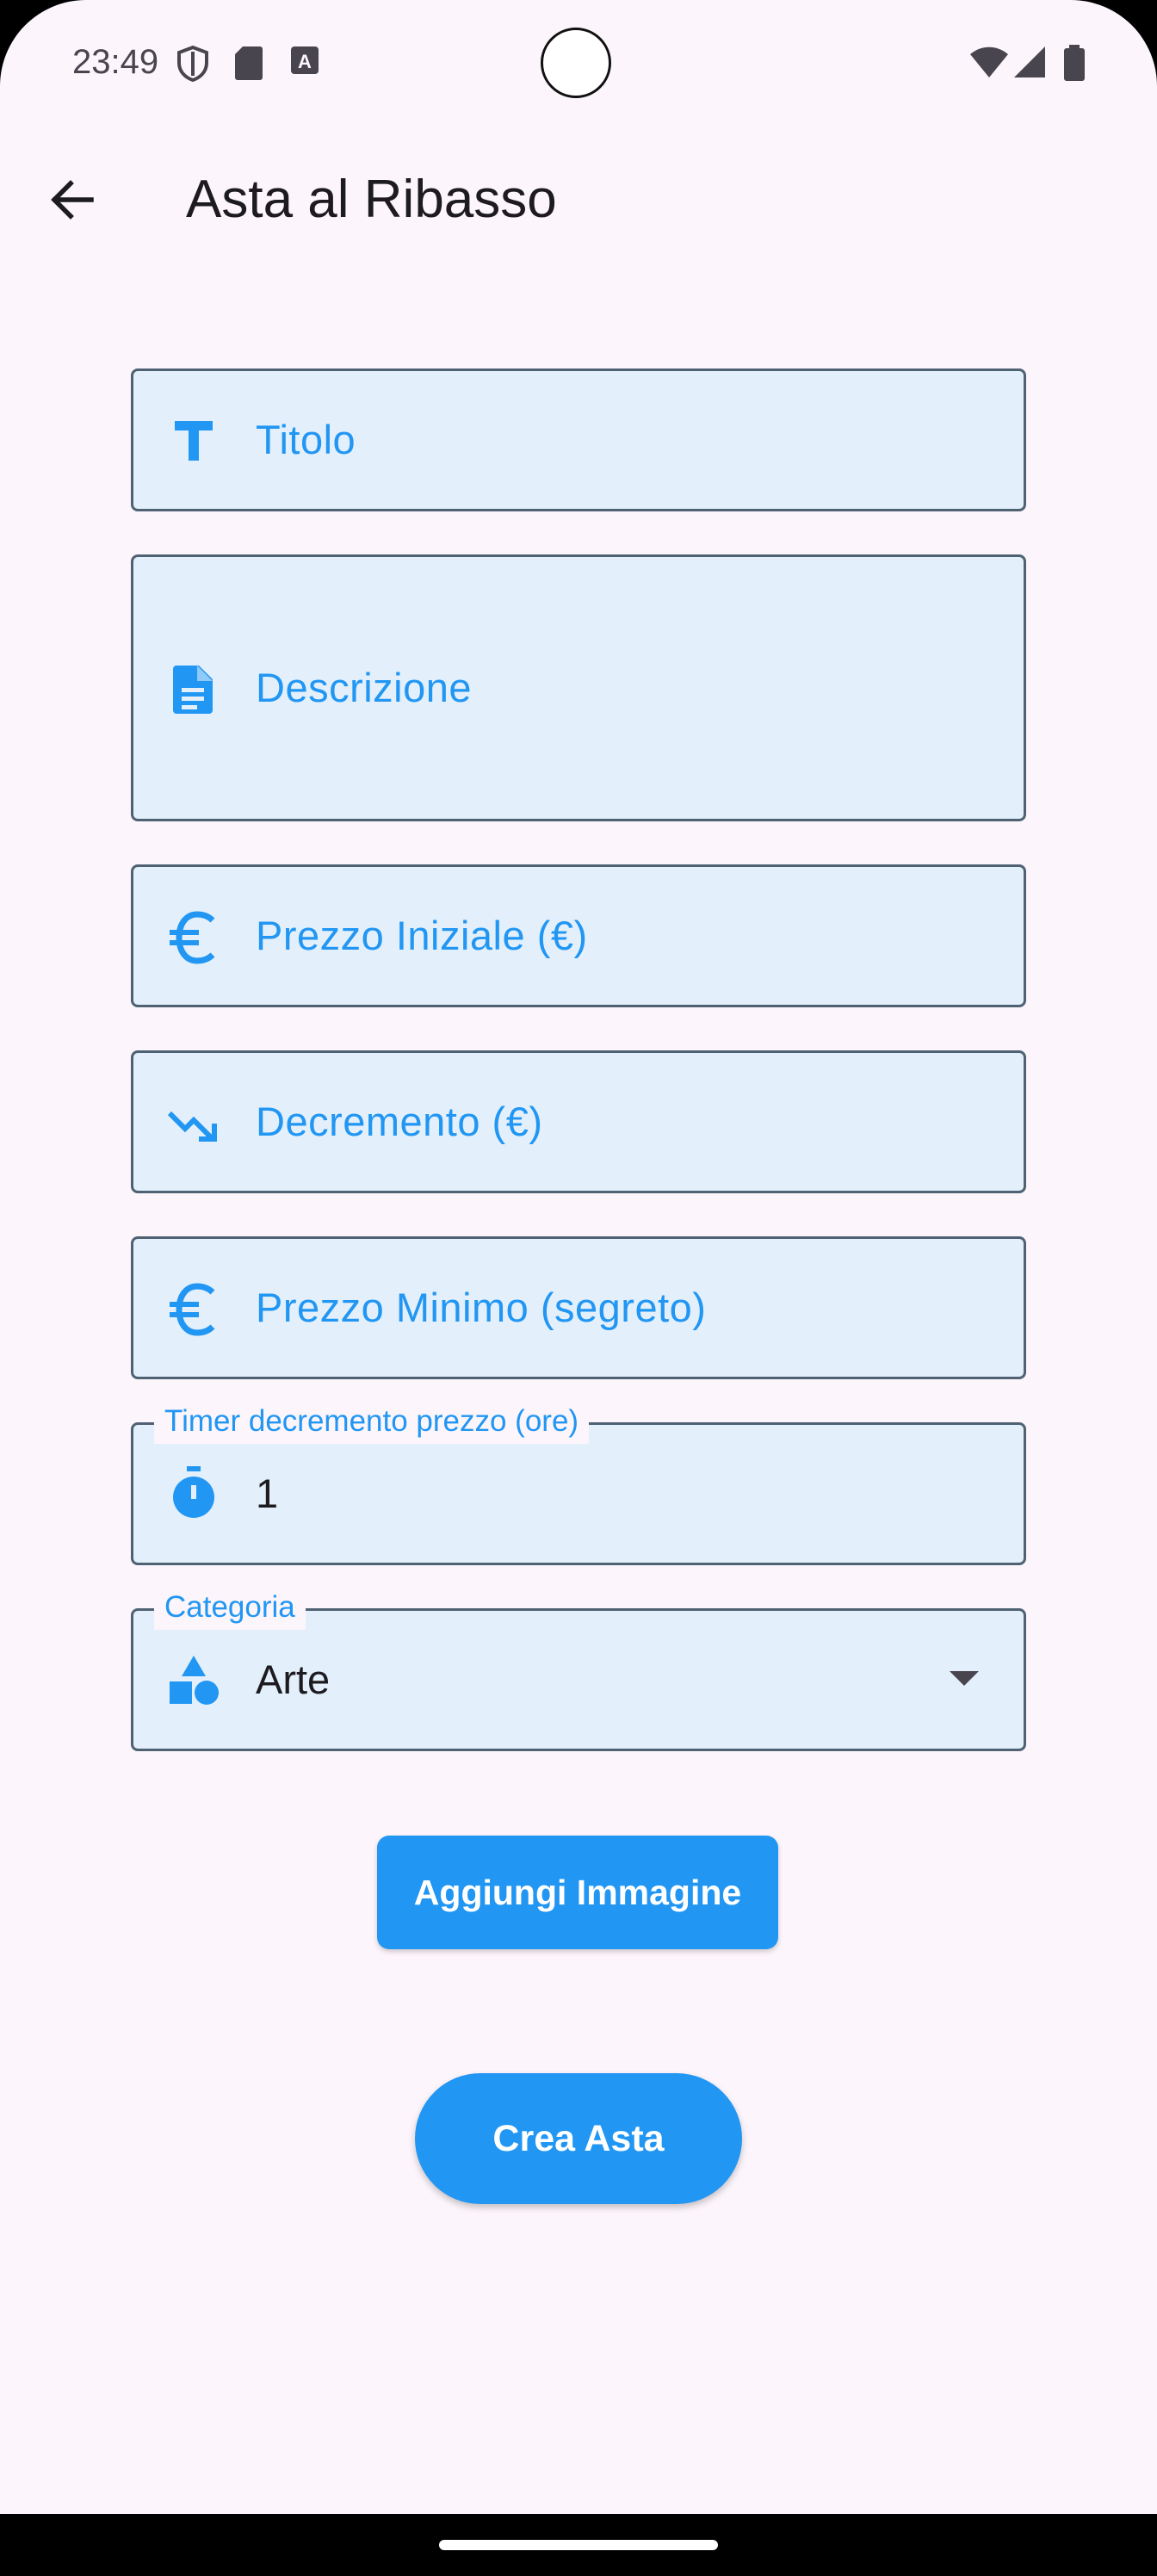 Image resolution: width=1157 pixels, height=2576 pixels. I want to click on category-selected-value: Arte, so click(293, 1679).